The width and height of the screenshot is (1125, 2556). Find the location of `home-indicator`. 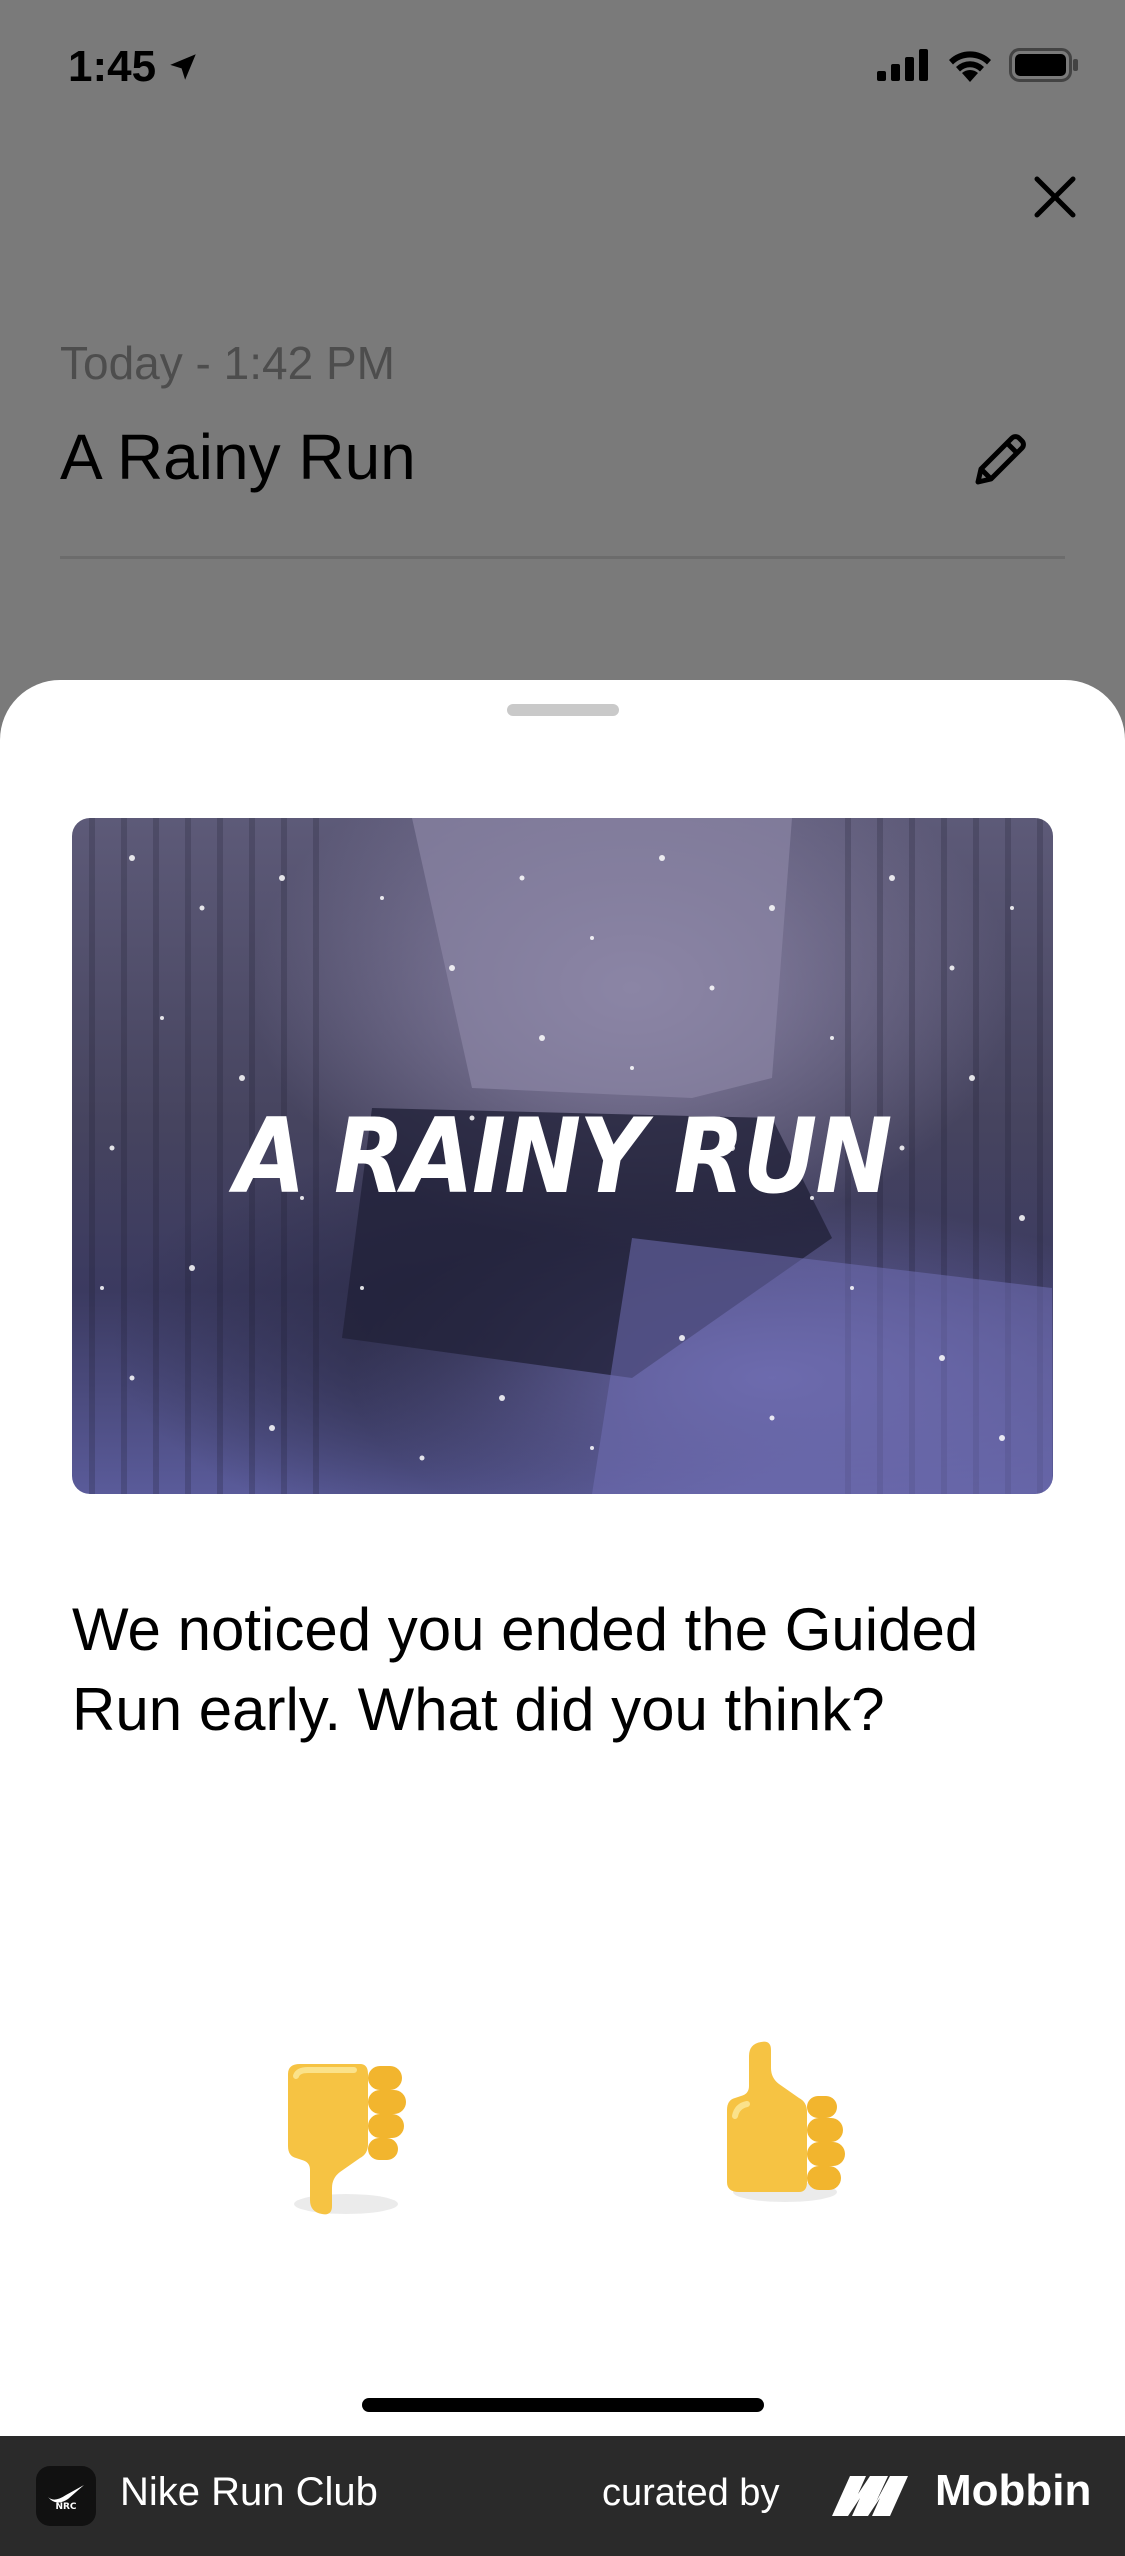

home-indicator is located at coordinates (563, 2405).